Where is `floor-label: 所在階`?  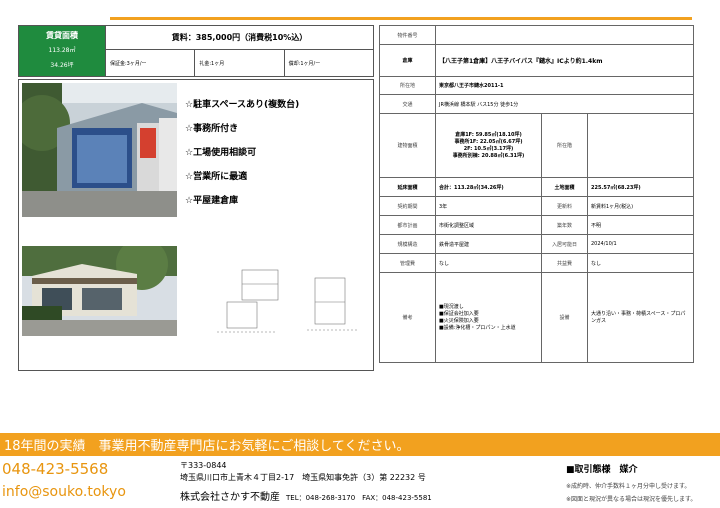 floor-label: 所在階 is located at coordinates (564, 145).